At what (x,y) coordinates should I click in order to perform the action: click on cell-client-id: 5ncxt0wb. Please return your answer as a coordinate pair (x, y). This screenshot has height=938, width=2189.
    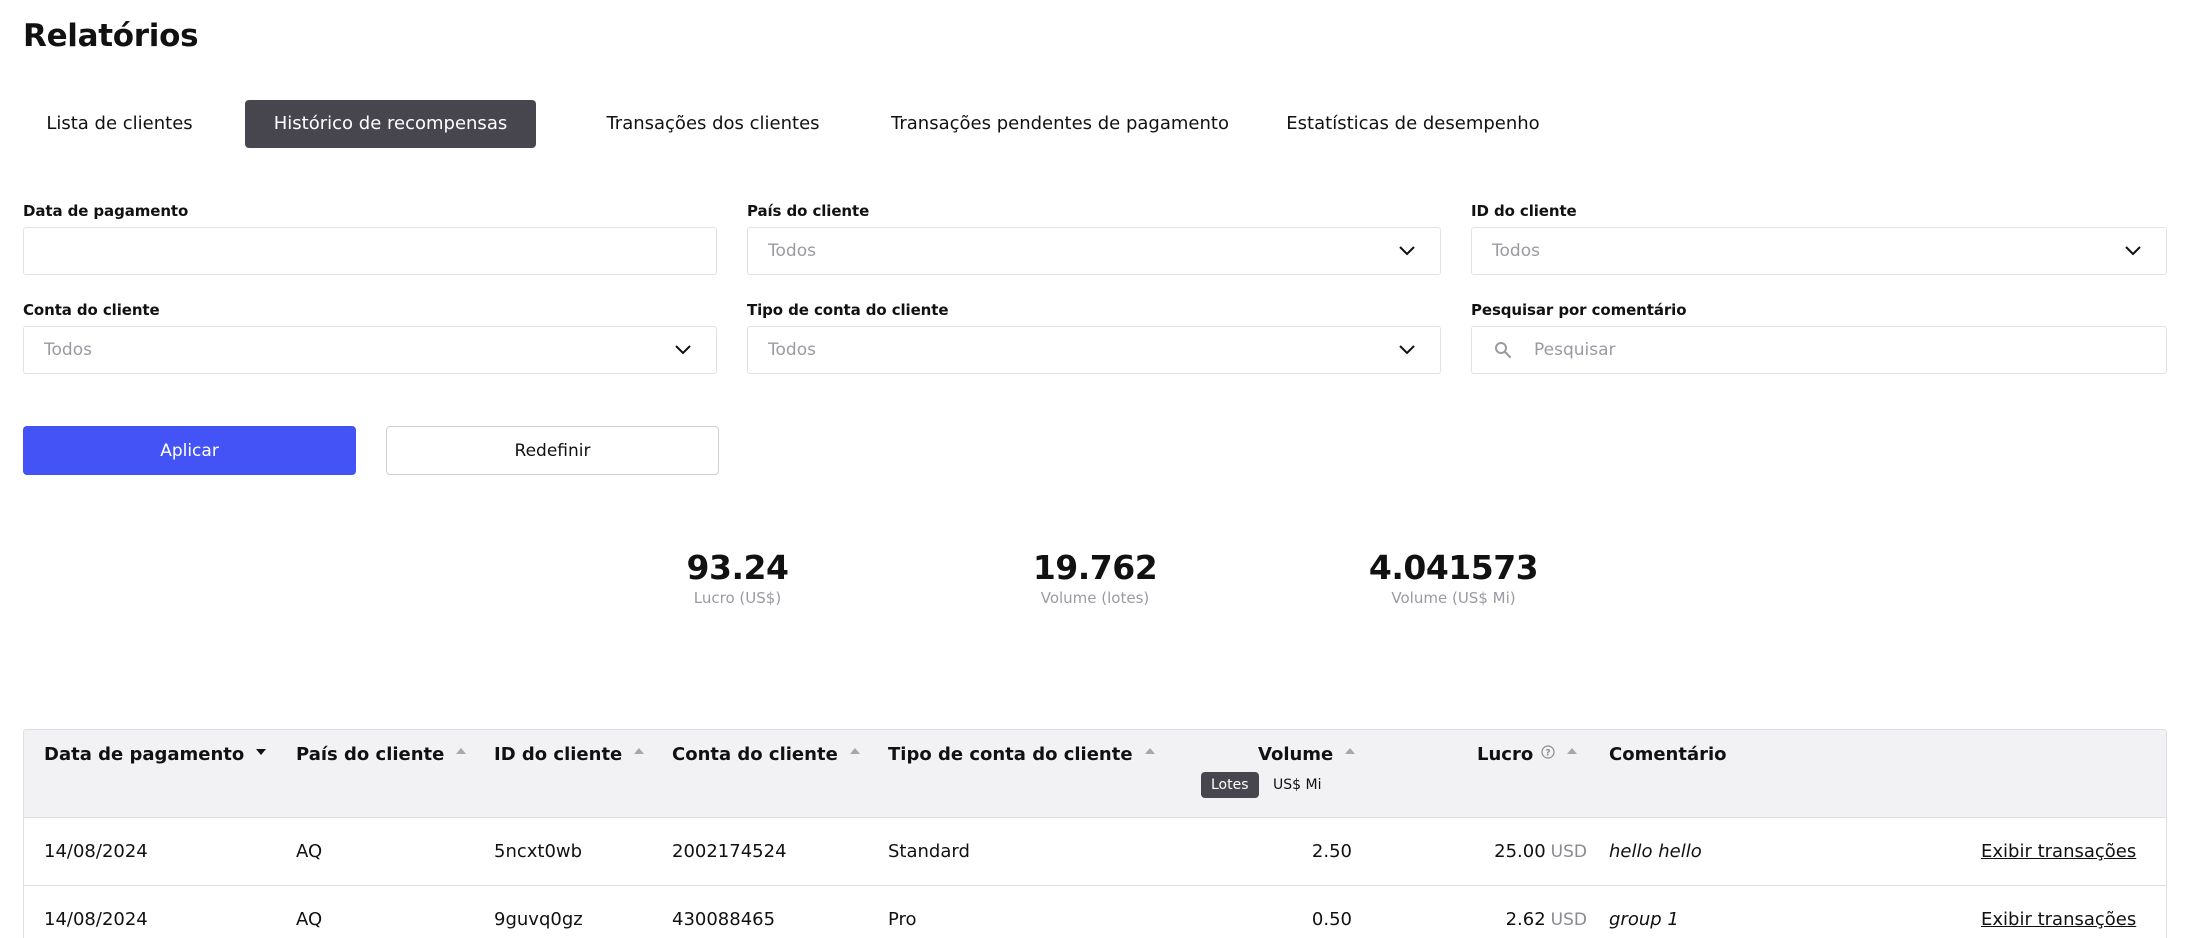
    Looking at the image, I should click on (538, 851).